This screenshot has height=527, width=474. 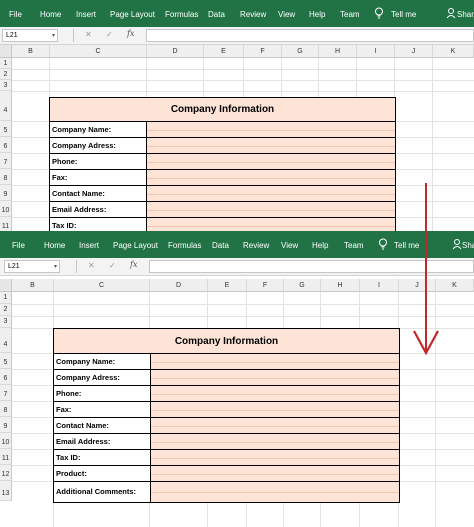 I want to click on value-product, so click(x=275, y=474).